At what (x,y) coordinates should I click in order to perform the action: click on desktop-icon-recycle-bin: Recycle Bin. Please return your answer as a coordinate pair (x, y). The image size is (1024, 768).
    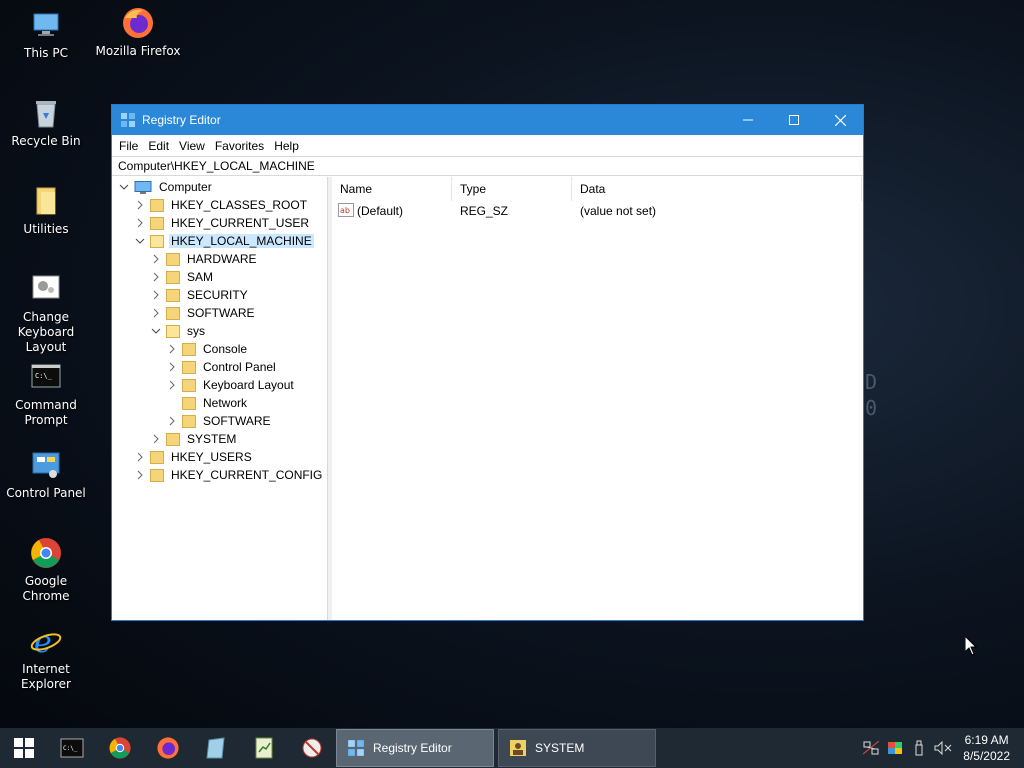
    Looking at the image, I should click on (46, 122).